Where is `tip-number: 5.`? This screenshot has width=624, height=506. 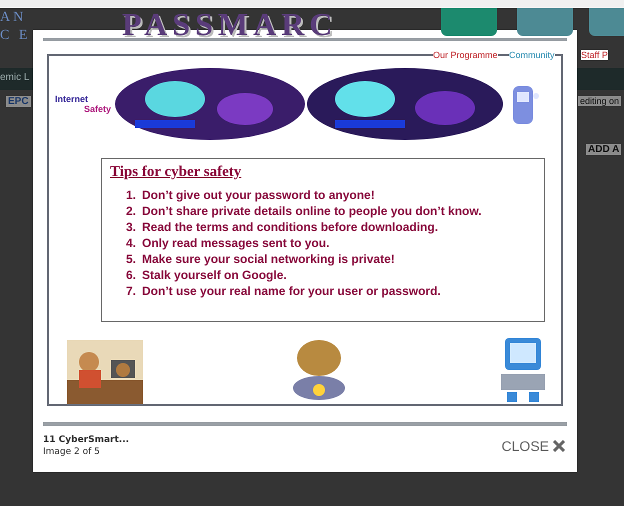 tip-number: 5. is located at coordinates (131, 259).